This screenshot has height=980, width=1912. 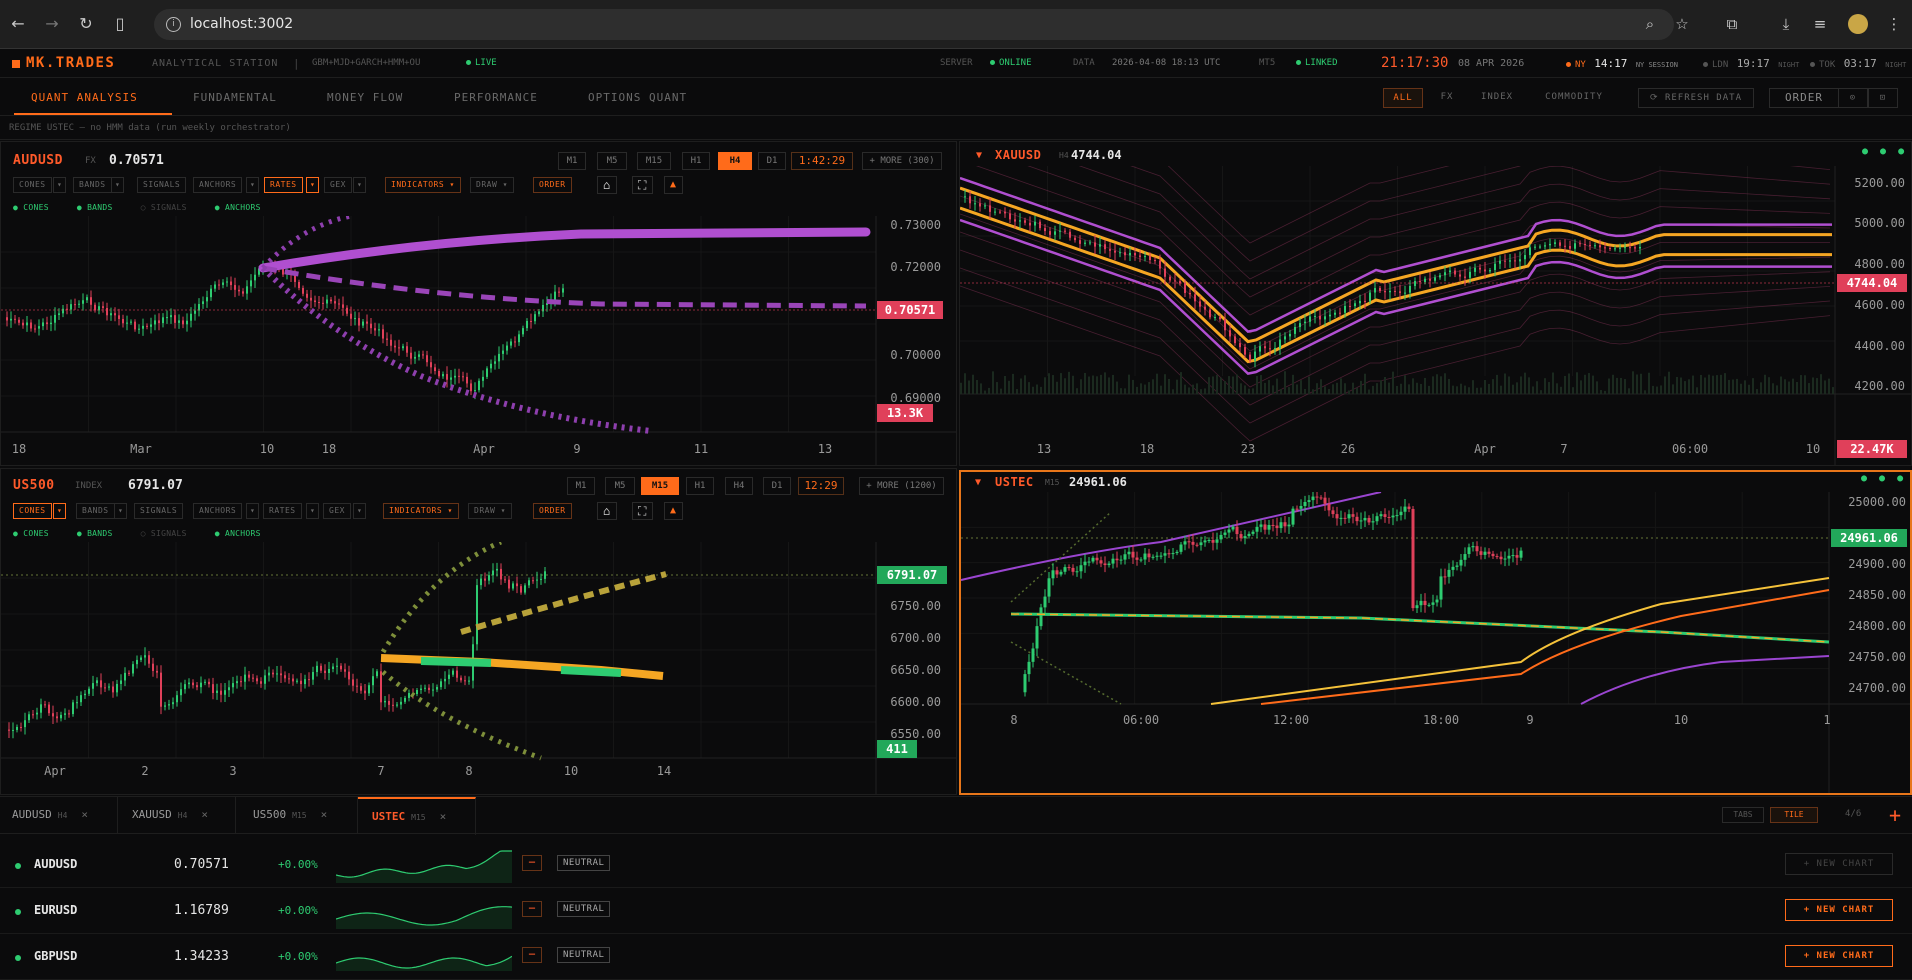 I want to click on order-button: ORDER, so click(x=1804, y=98).